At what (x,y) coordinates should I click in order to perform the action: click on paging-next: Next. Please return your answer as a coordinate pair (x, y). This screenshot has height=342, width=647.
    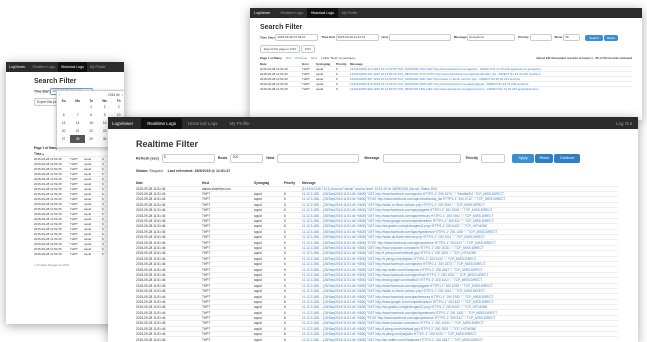
    Looking at the image, I should click on (314, 58).